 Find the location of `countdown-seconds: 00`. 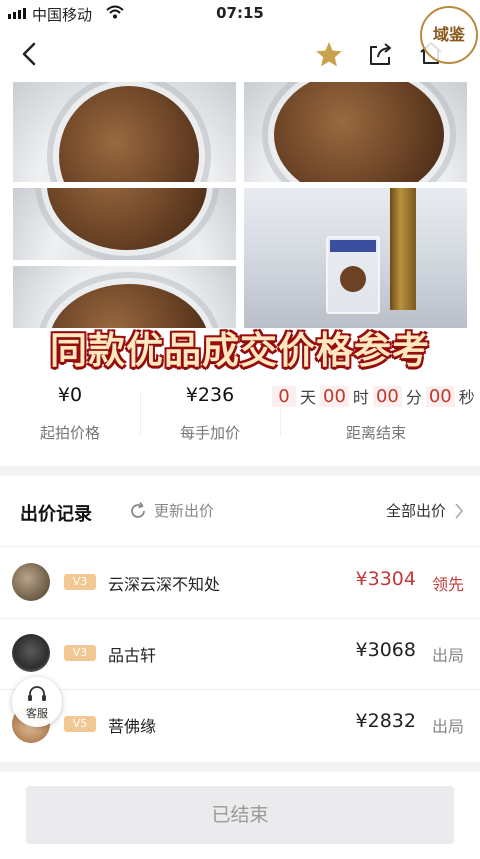

countdown-seconds: 00 is located at coordinates (440, 396).